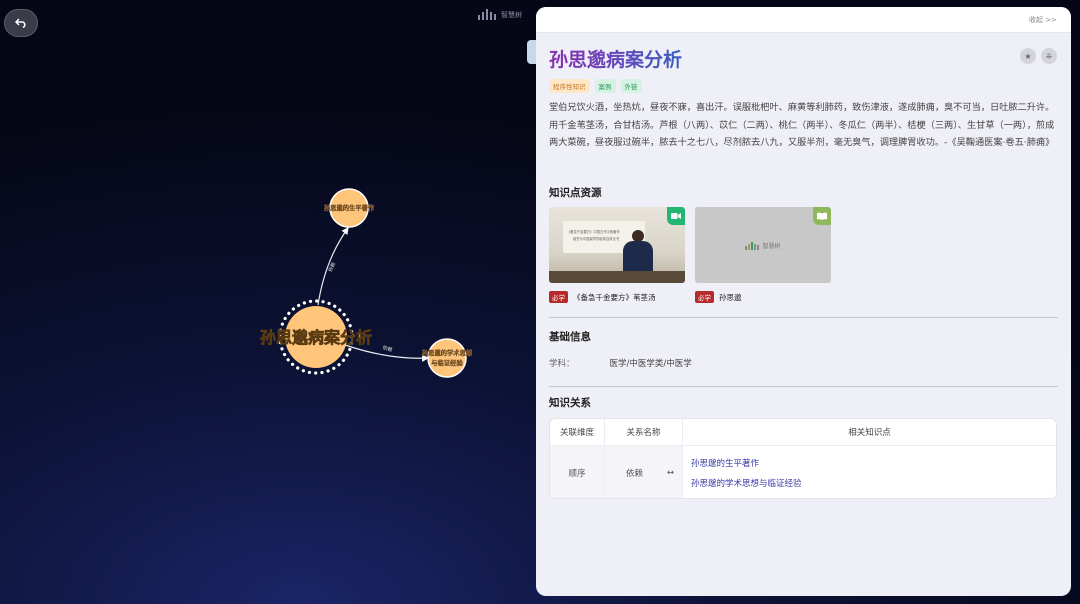  I want to click on presenter-body, so click(638, 258).